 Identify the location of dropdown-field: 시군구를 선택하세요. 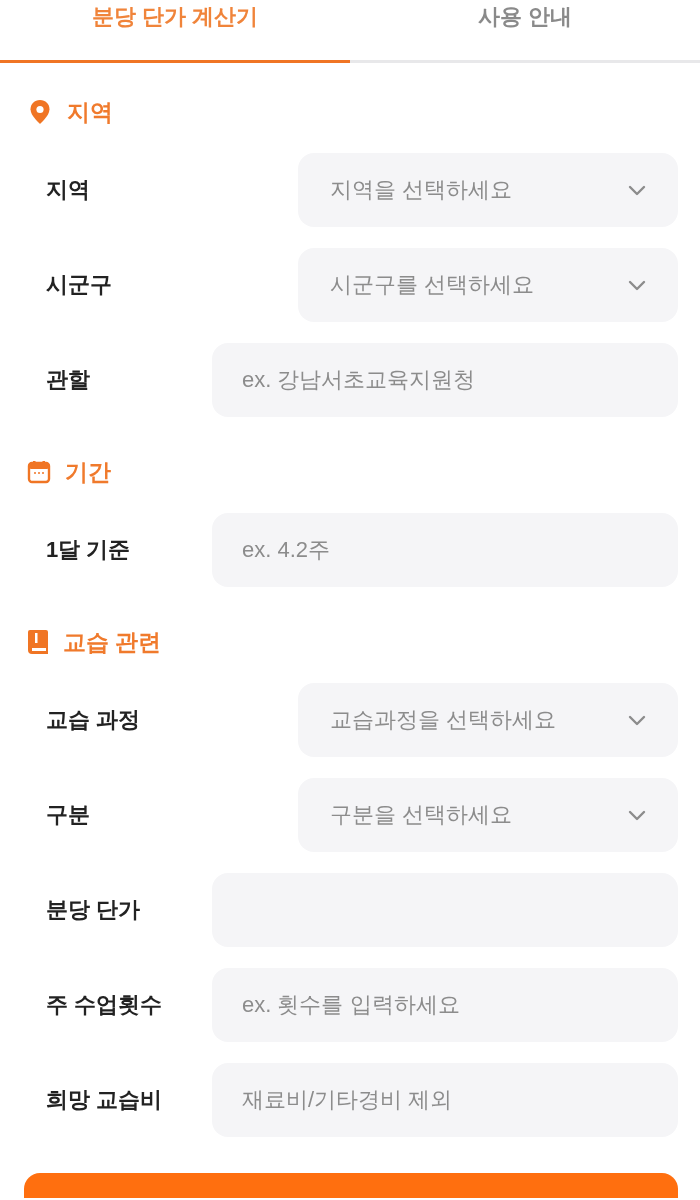
(488, 285).